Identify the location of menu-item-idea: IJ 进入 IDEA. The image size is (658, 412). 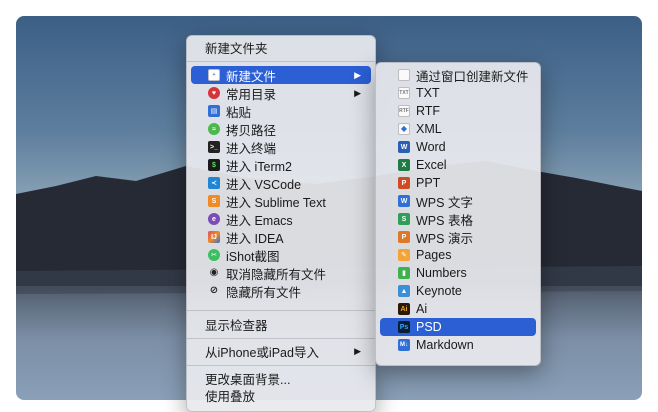
(281, 237).